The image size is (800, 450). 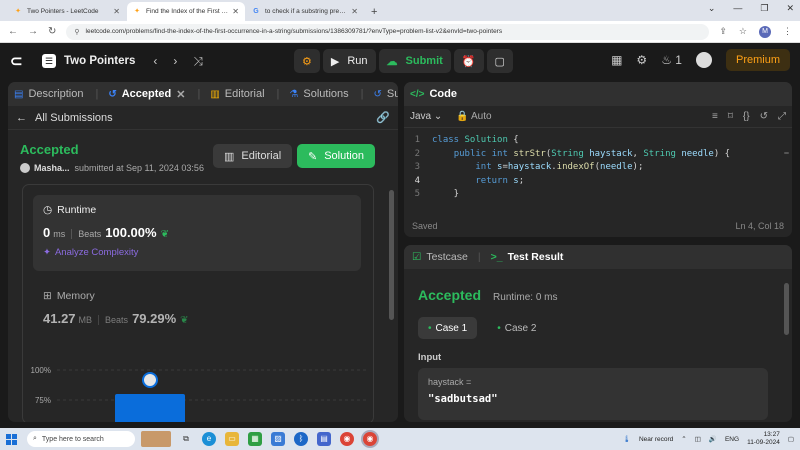 I want to click on memory-card: ⊞ Memory 41.27 MB Beats 79.29% ❦, so click(x=197, y=311).